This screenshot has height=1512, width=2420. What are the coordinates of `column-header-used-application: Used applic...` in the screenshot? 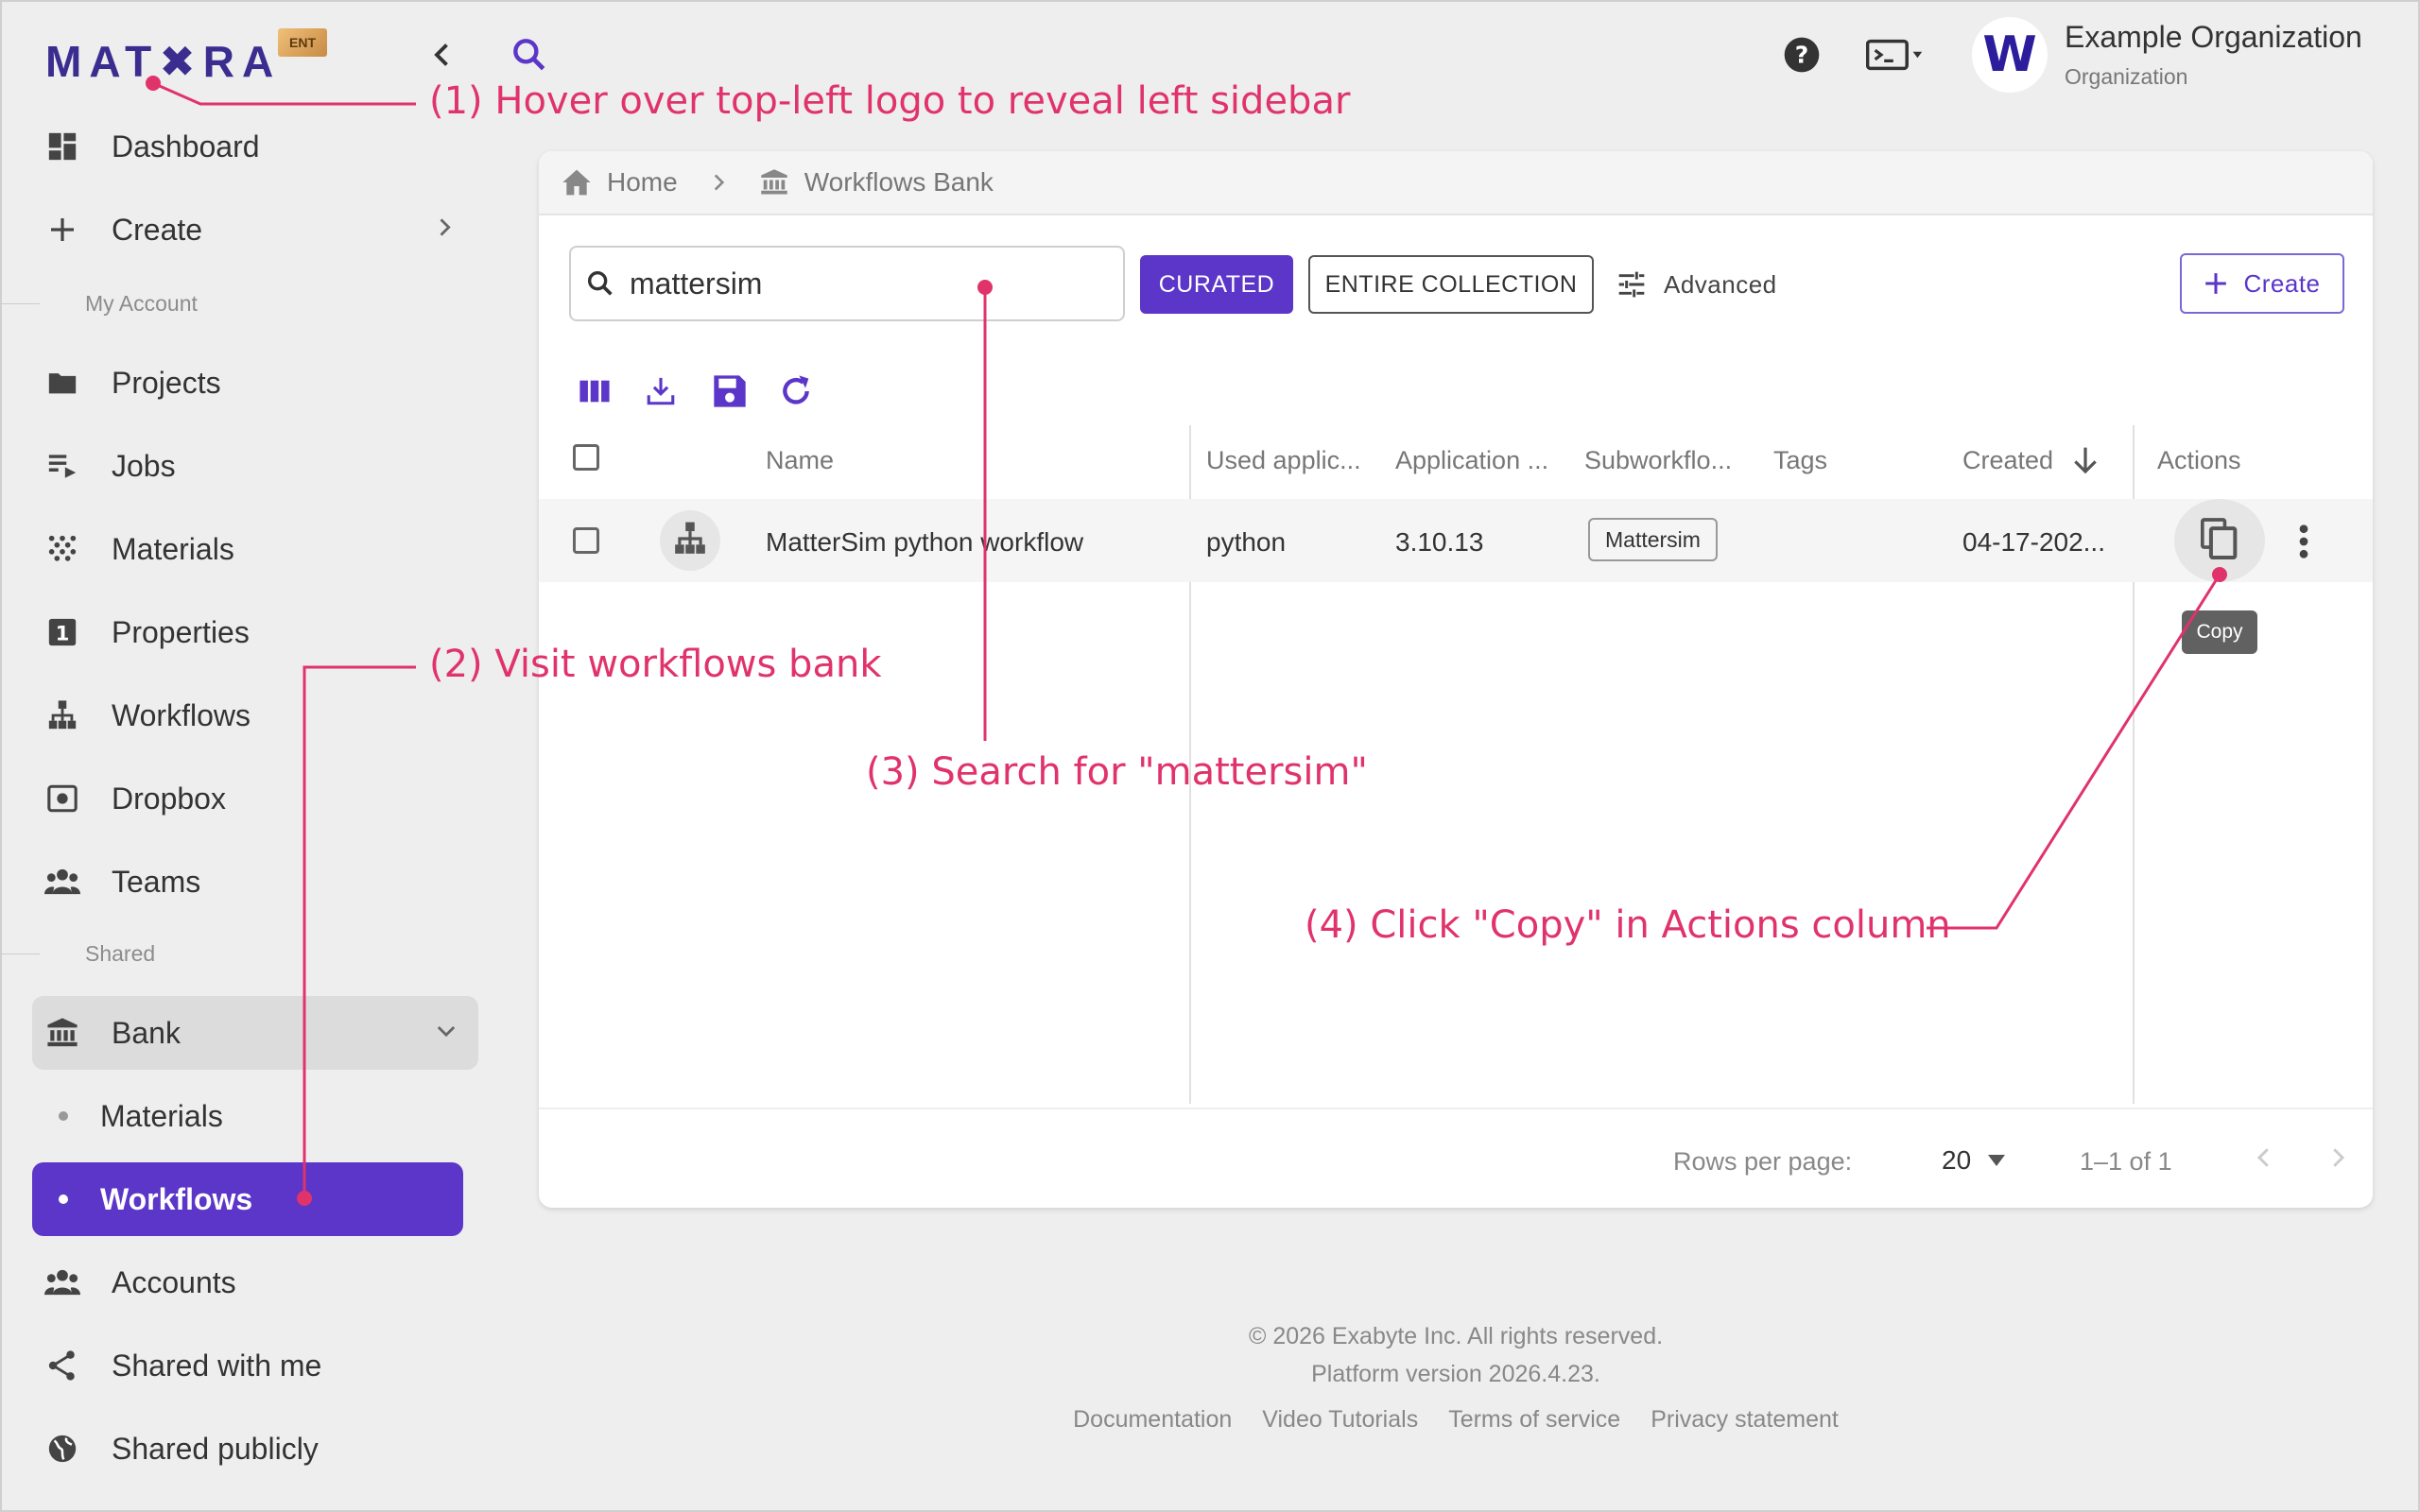 It's located at (1283, 460).